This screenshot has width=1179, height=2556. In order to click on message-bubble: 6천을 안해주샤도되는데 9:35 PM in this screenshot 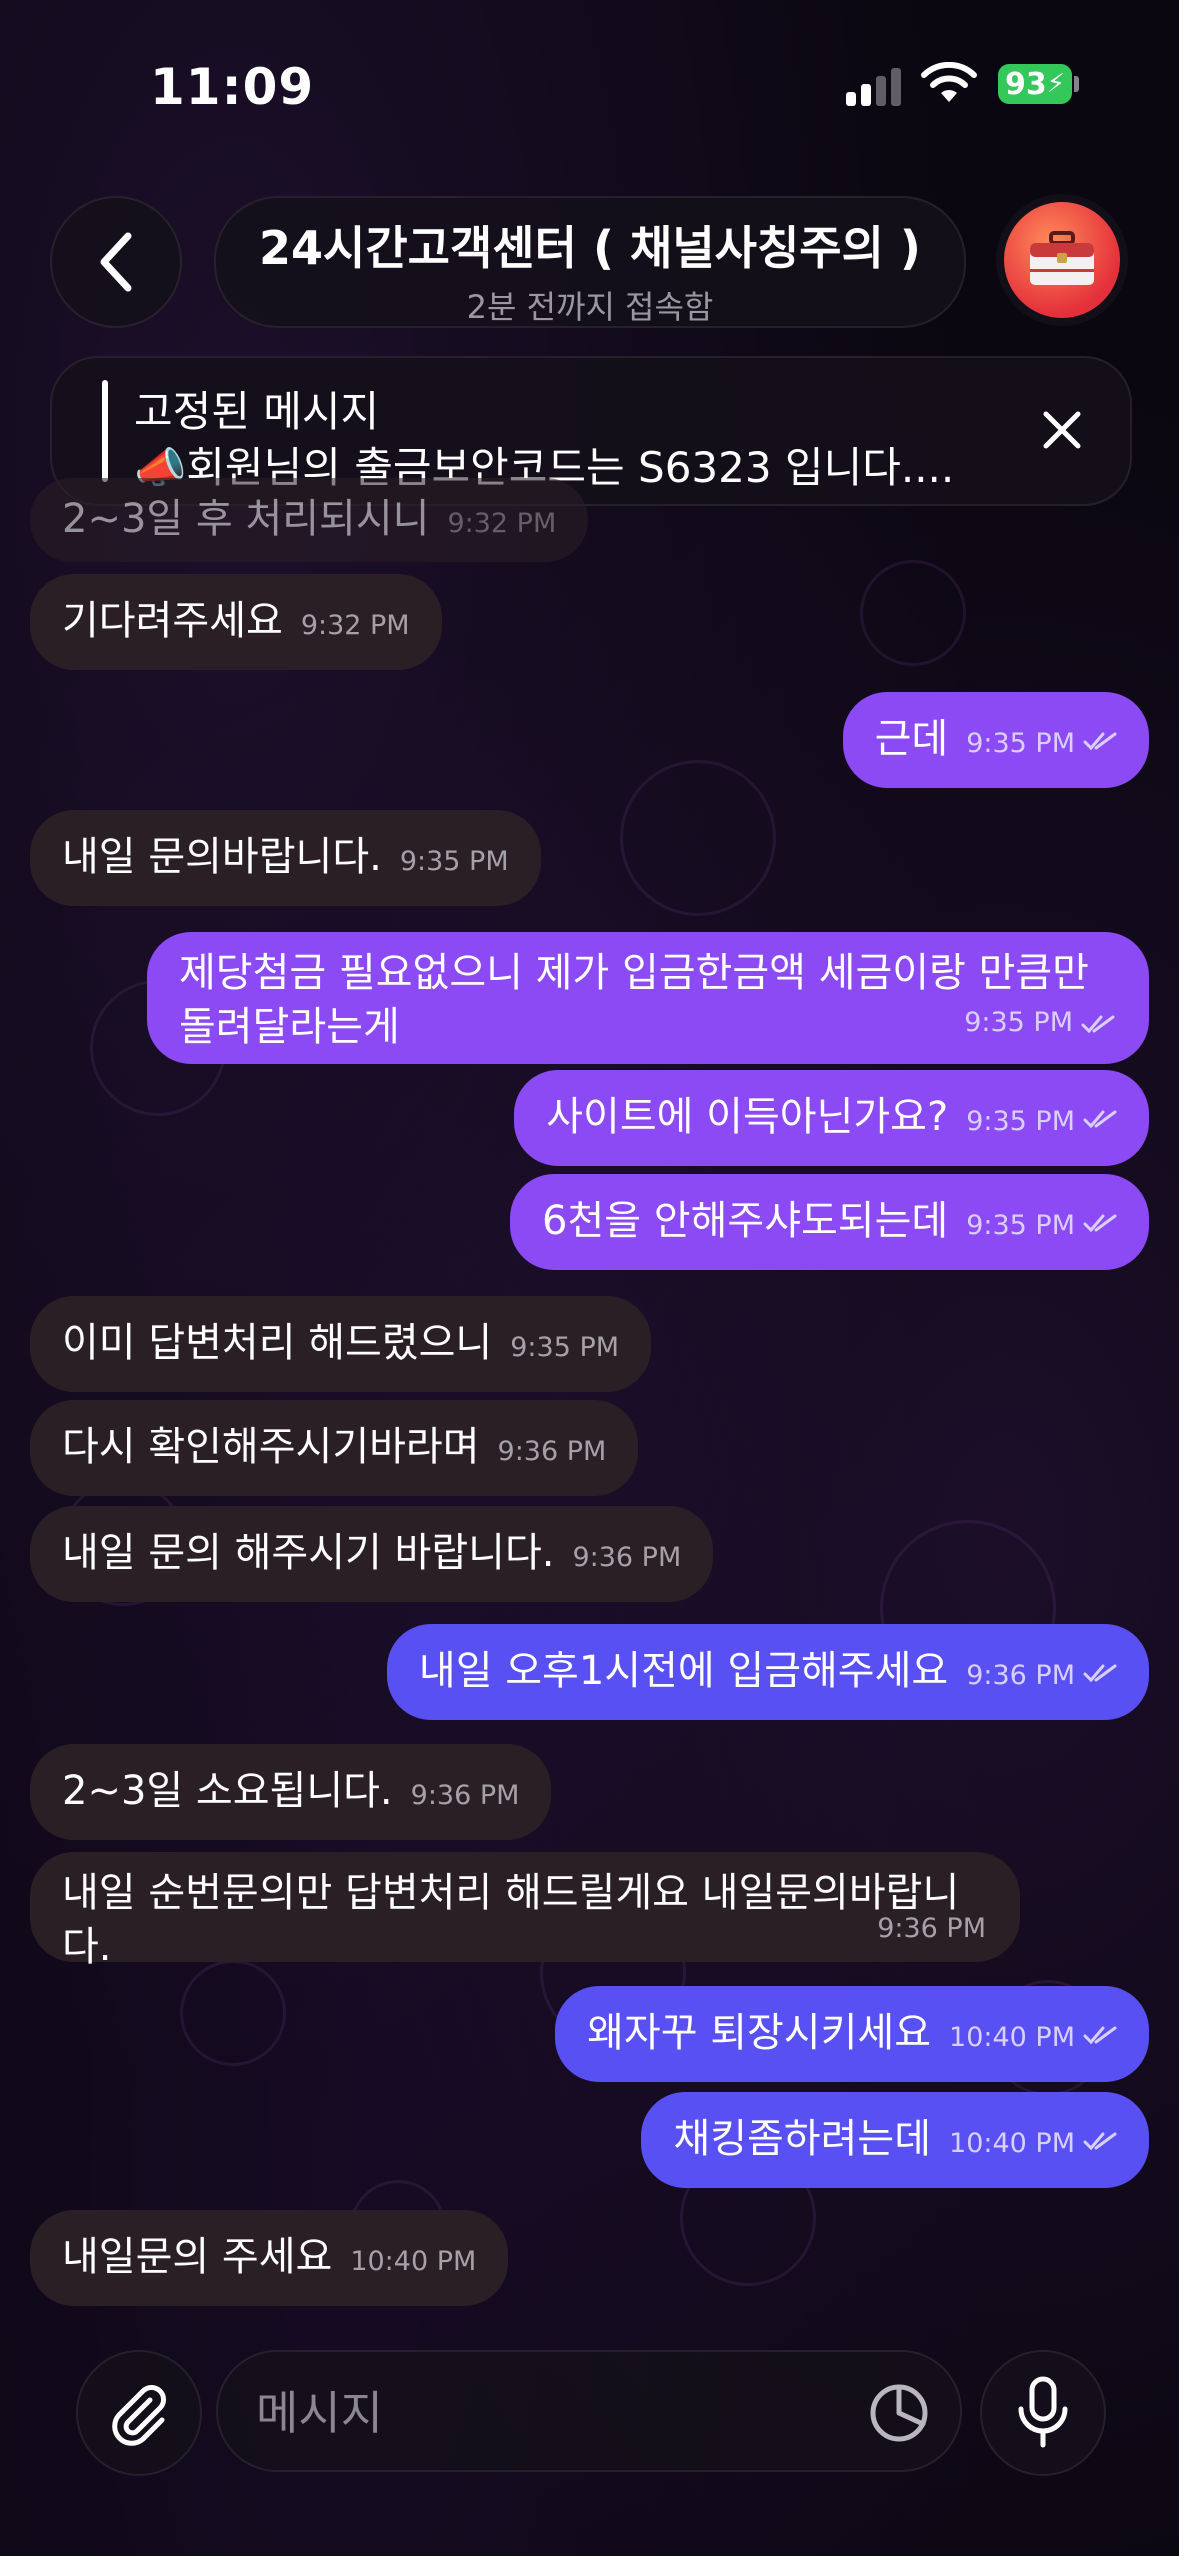, I will do `click(829, 1222)`.